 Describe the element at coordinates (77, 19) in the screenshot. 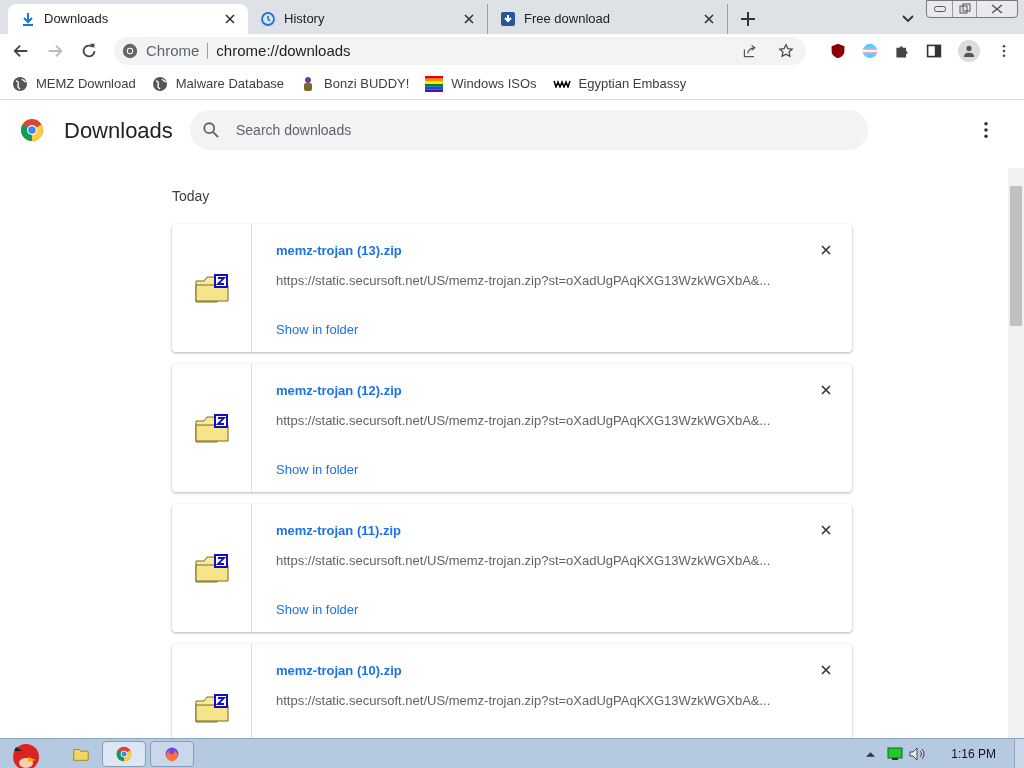

I see `tab-title: Downloads` at that location.